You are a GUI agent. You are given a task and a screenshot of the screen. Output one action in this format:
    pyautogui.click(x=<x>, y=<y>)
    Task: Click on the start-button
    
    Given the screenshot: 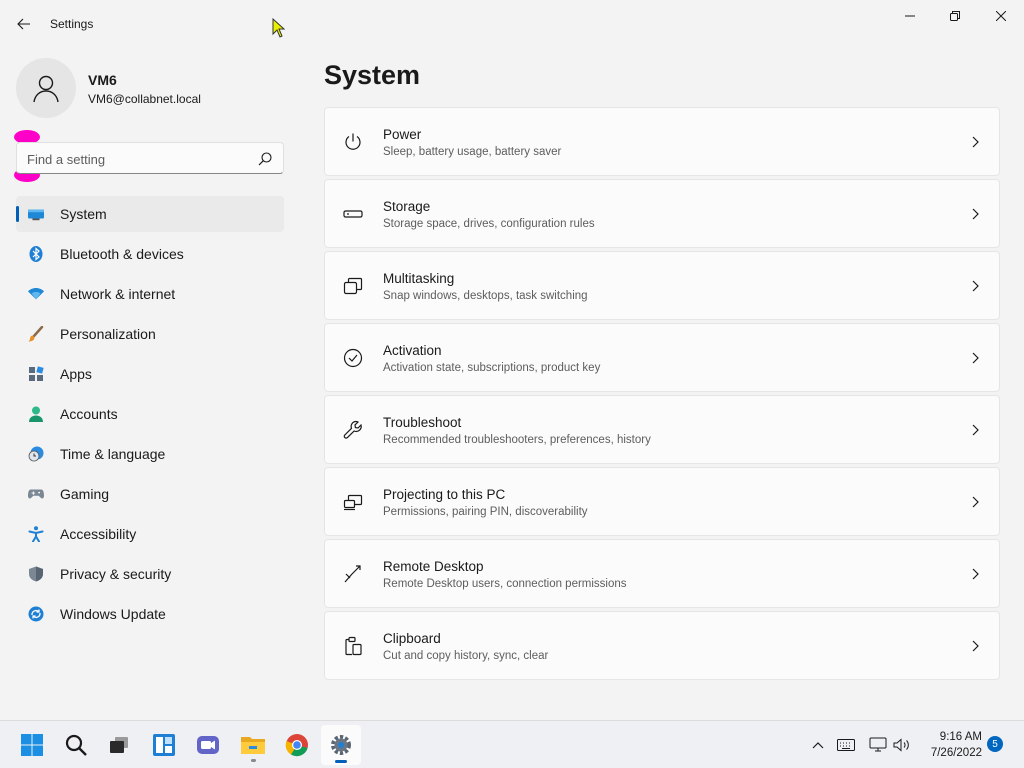 What is the action you would take?
    pyautogui.click(x=32, y=745)
    